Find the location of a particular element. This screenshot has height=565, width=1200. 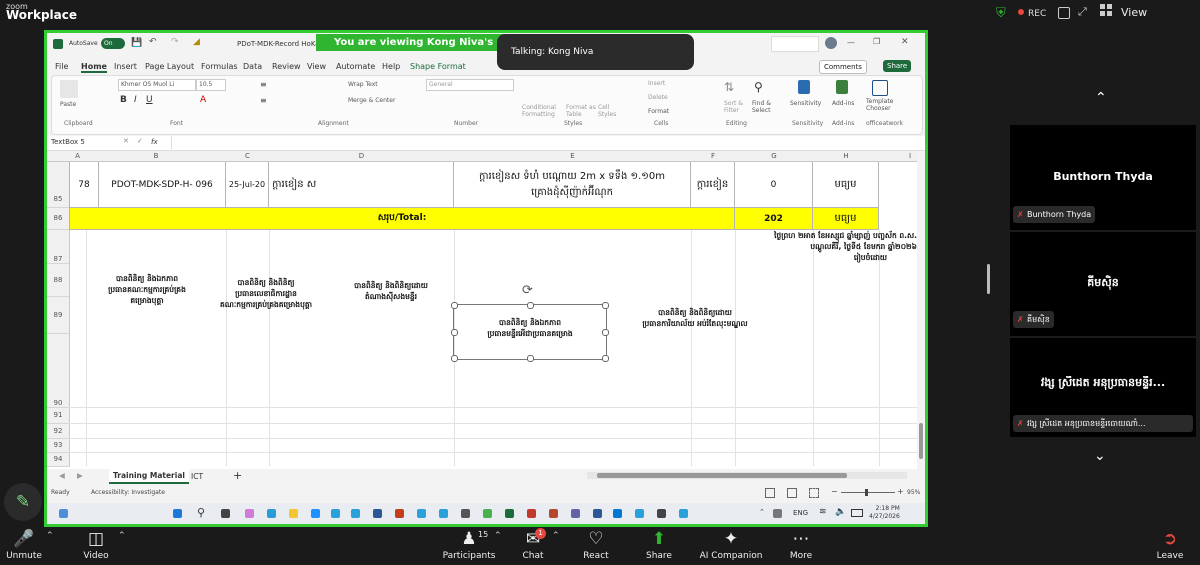

word-icon is located at coordinates (377, 513).